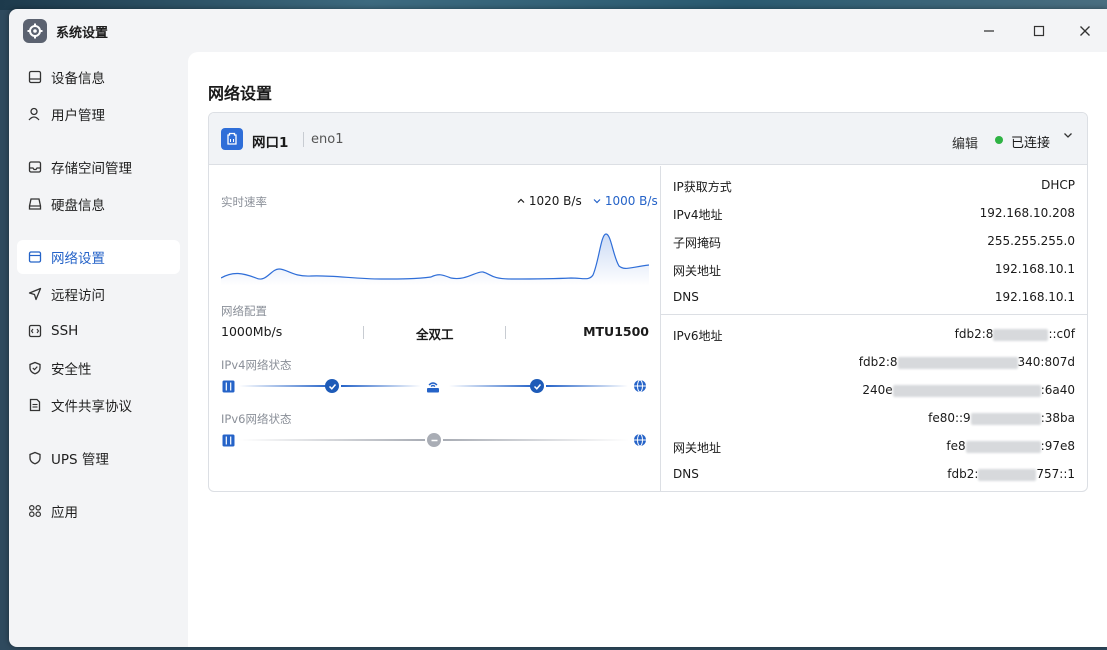 The height and width of the screenshot is (650, 1107). Describe the element at coordinates (35, 167) in the screenshot. I see `storage-icon` at that location.